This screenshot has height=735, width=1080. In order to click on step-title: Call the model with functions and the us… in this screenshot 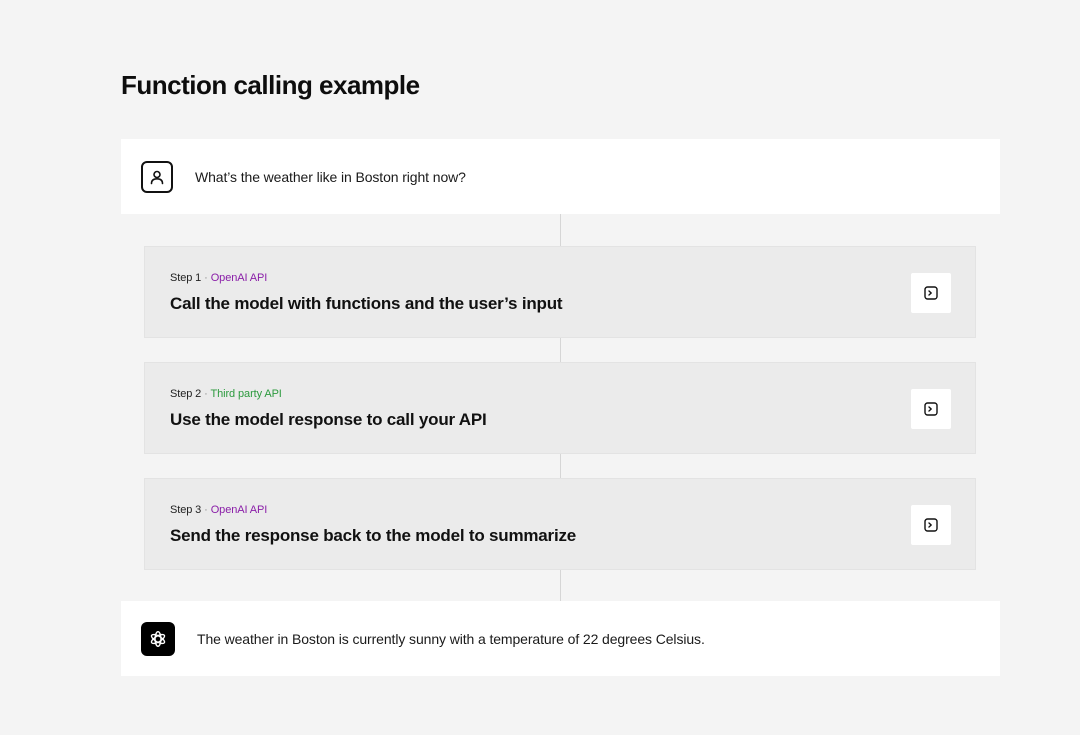, I will do `click(366, 303)`.